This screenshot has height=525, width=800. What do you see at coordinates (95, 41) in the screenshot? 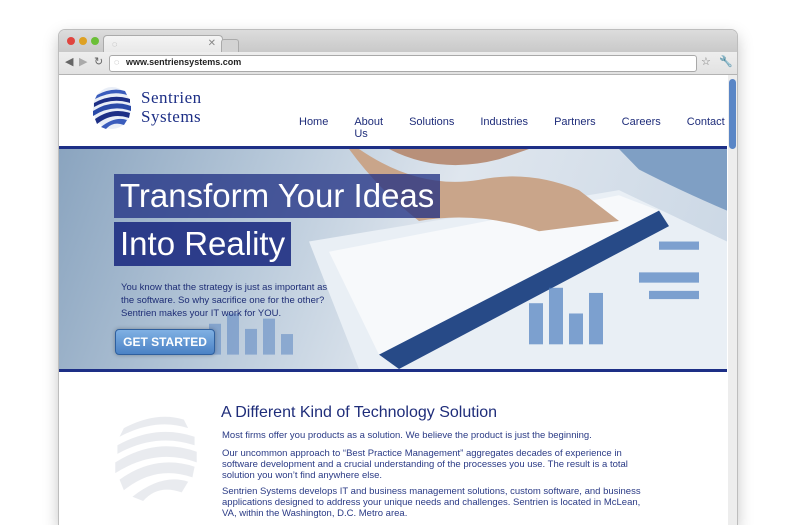
I see `maximize-window-icon` at bounding box center [95, 41].